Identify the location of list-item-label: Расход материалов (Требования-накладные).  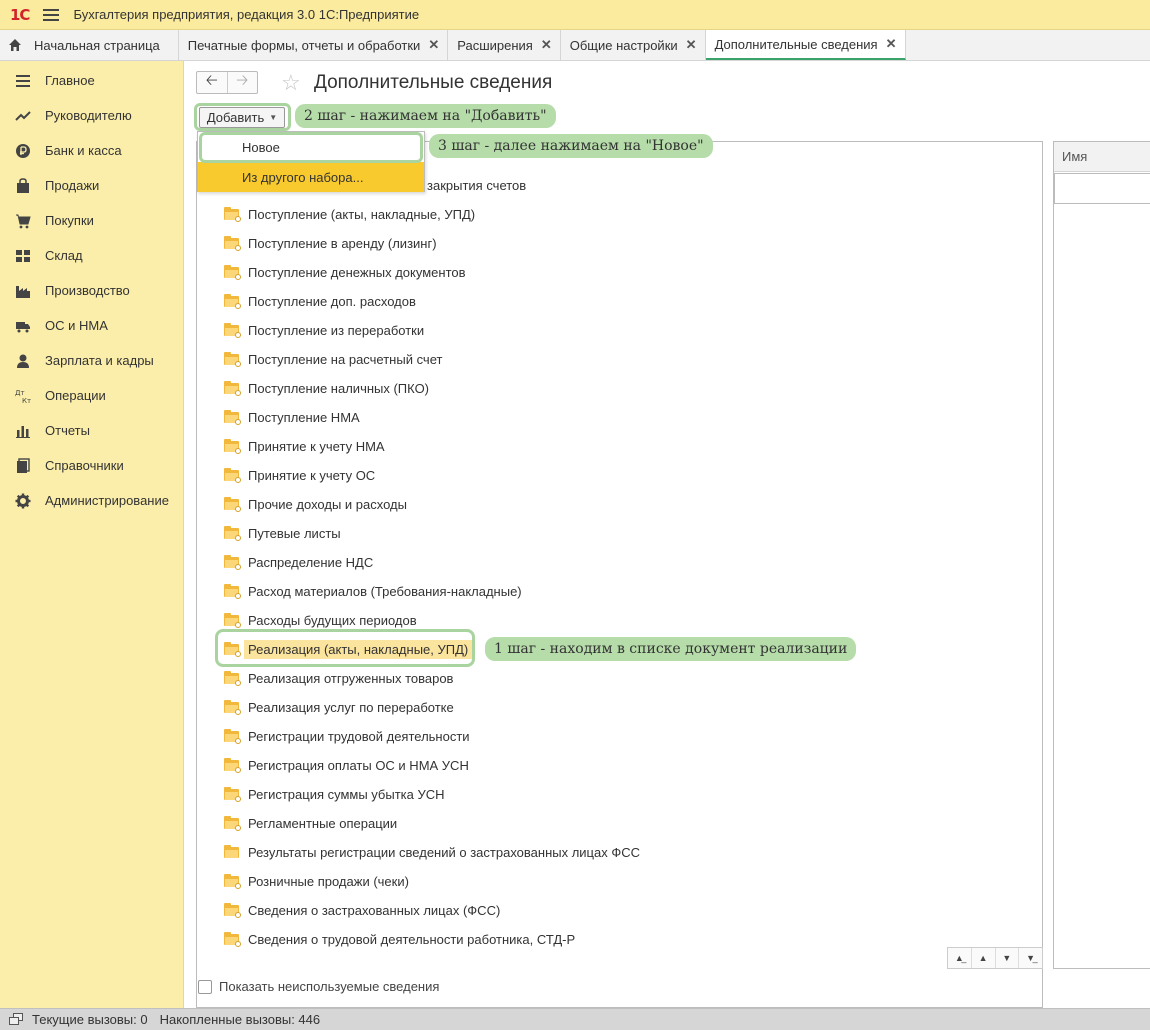
(385, 591).